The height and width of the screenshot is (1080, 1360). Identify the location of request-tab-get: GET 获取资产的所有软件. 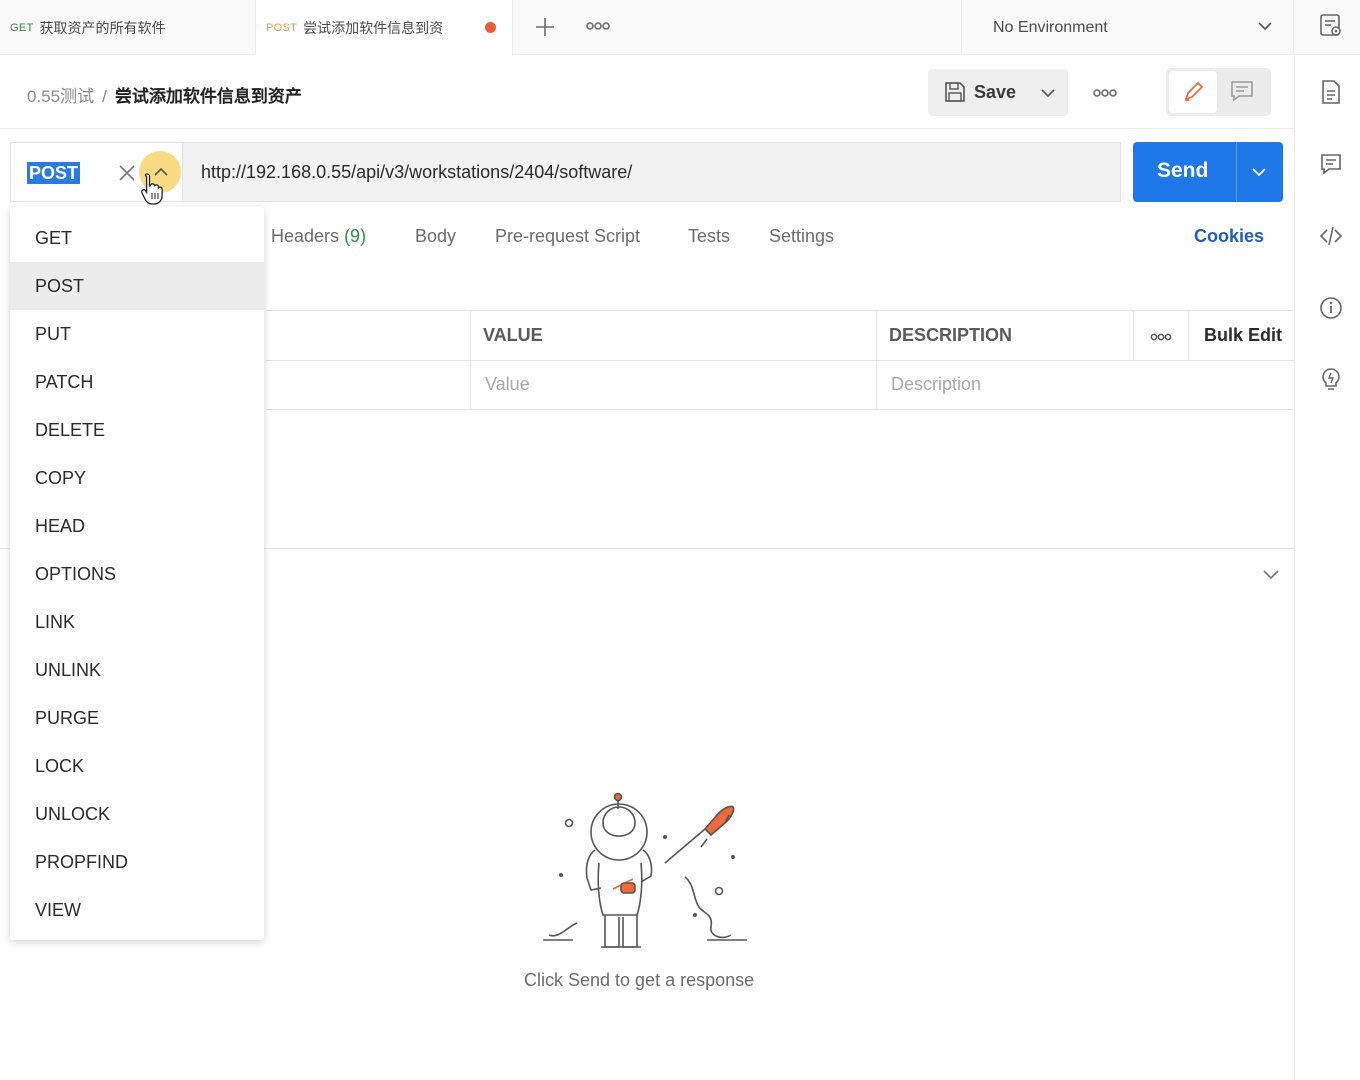
(128, 27).